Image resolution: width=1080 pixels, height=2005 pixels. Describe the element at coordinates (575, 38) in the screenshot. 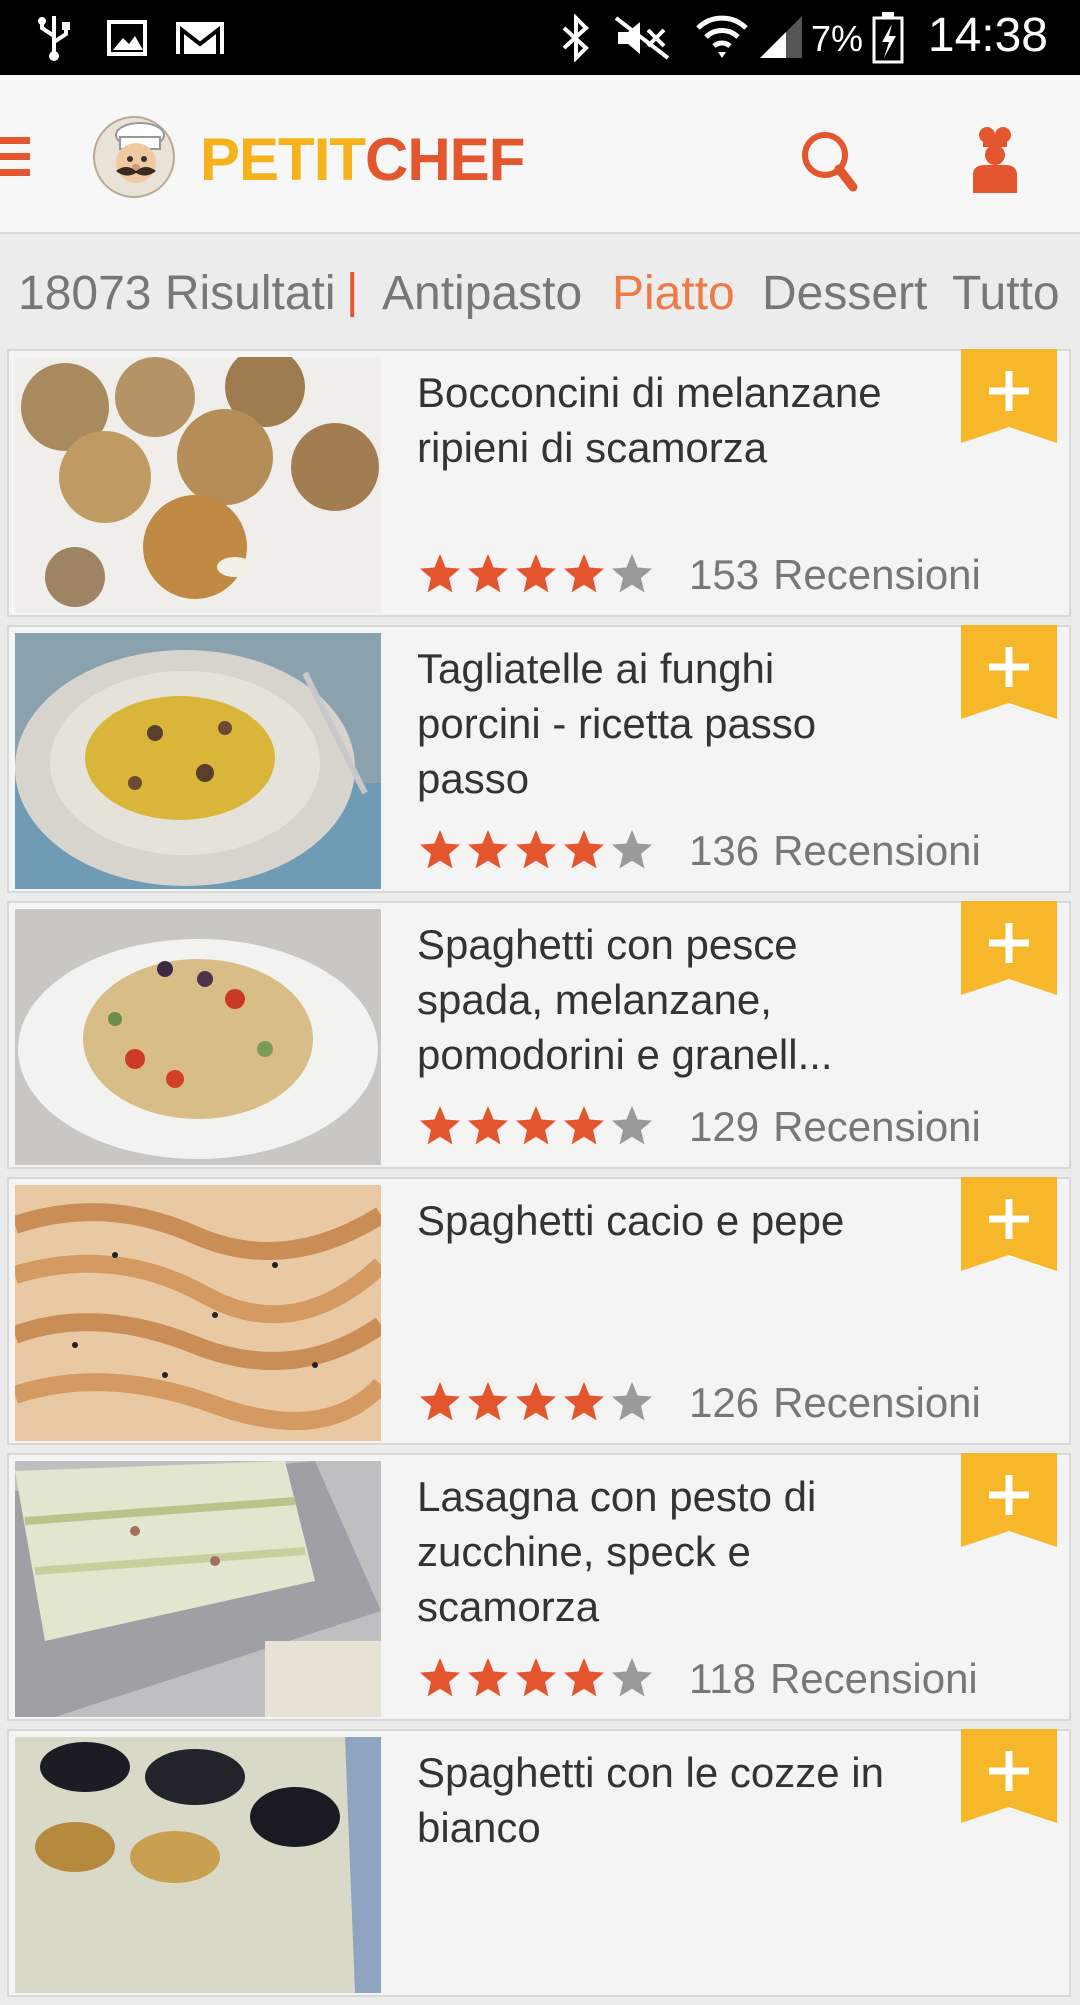

I see `bluetooth-icon` at that location.